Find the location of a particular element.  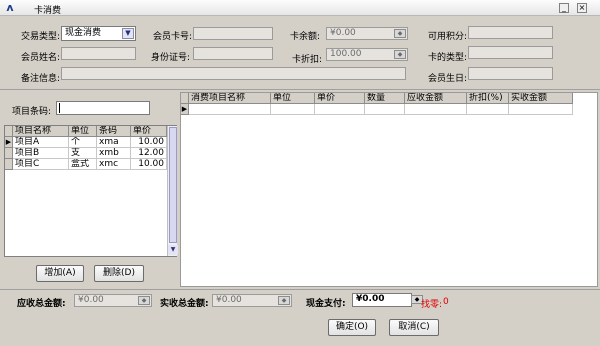

items-vertical-scrollbar: ▼ is located at coordinates (172, 191).